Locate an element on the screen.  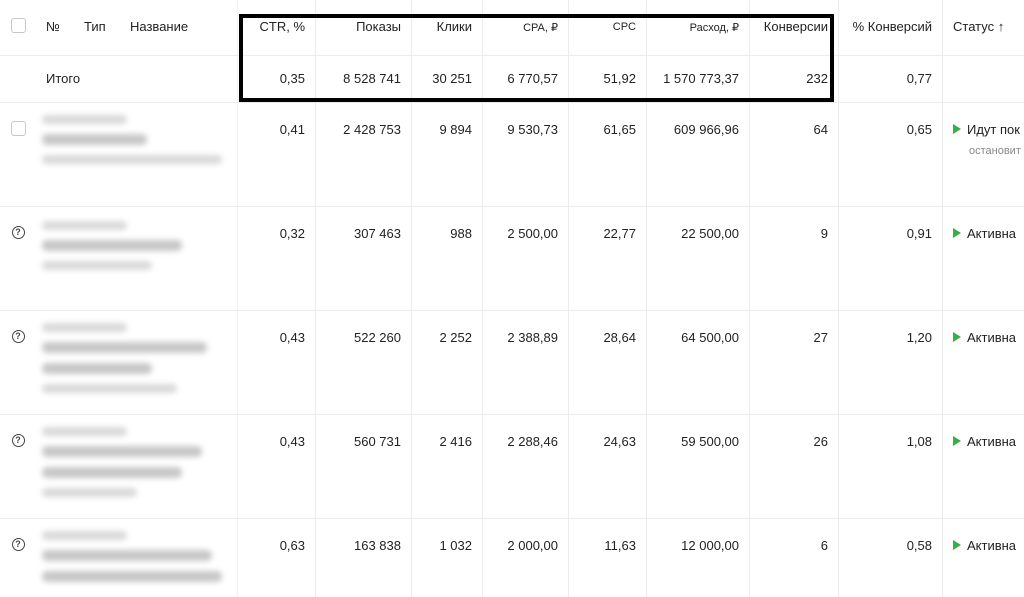
row-conv-rate: 1,08 is located at coordinates (891, 466).